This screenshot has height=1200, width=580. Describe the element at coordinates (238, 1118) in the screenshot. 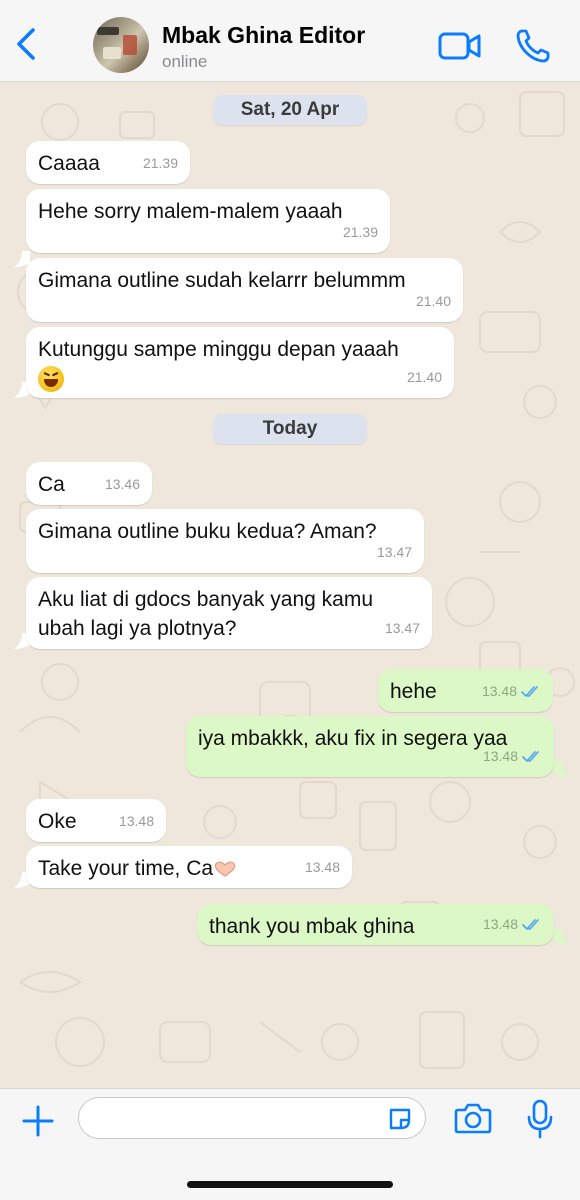

I see `message-input` at that location.